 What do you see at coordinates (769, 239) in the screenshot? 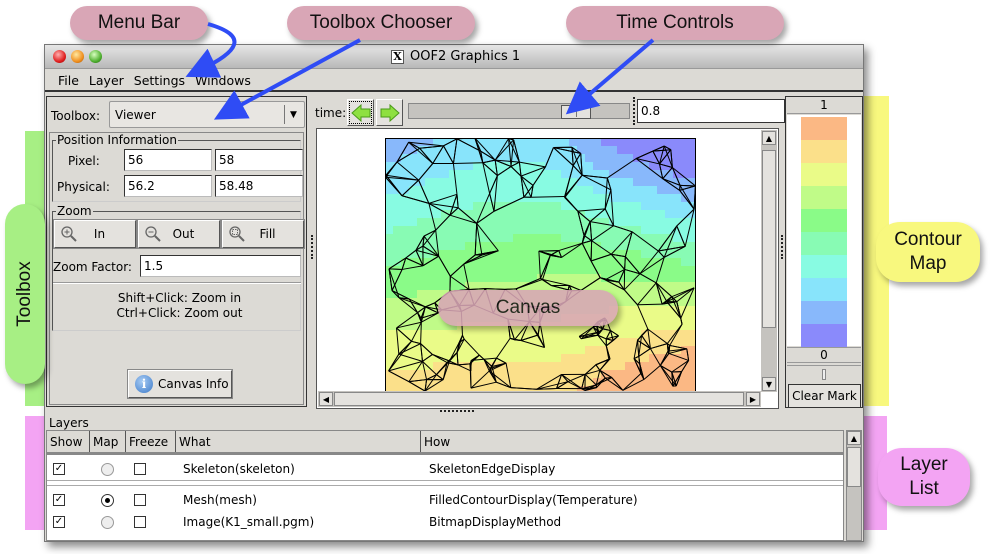
I see `canvas-vscroll-thumb` at bounding box center [769, 239].